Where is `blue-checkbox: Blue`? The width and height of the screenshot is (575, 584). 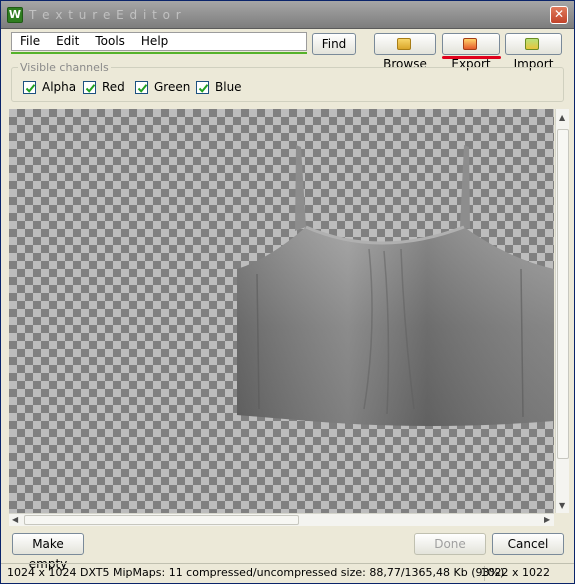
blue-checkbox: Blue is located at coordinates (219, 87).